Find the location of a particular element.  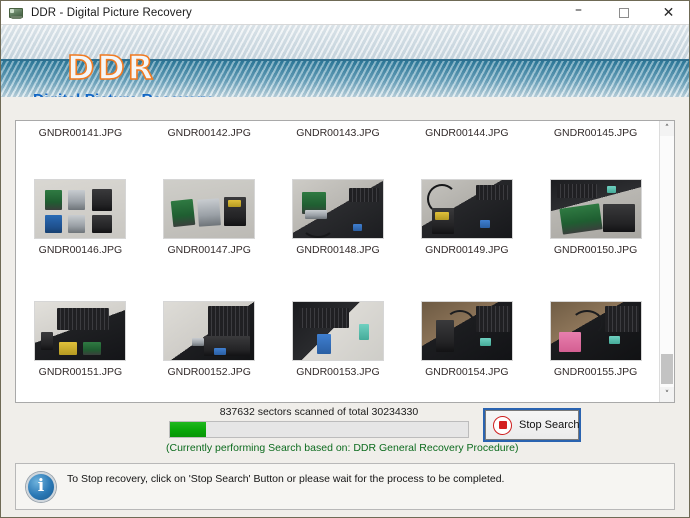

thumbnail-item: GNDR00141.JPG GNDR00146.JPG is located at coordinates (80, 193).